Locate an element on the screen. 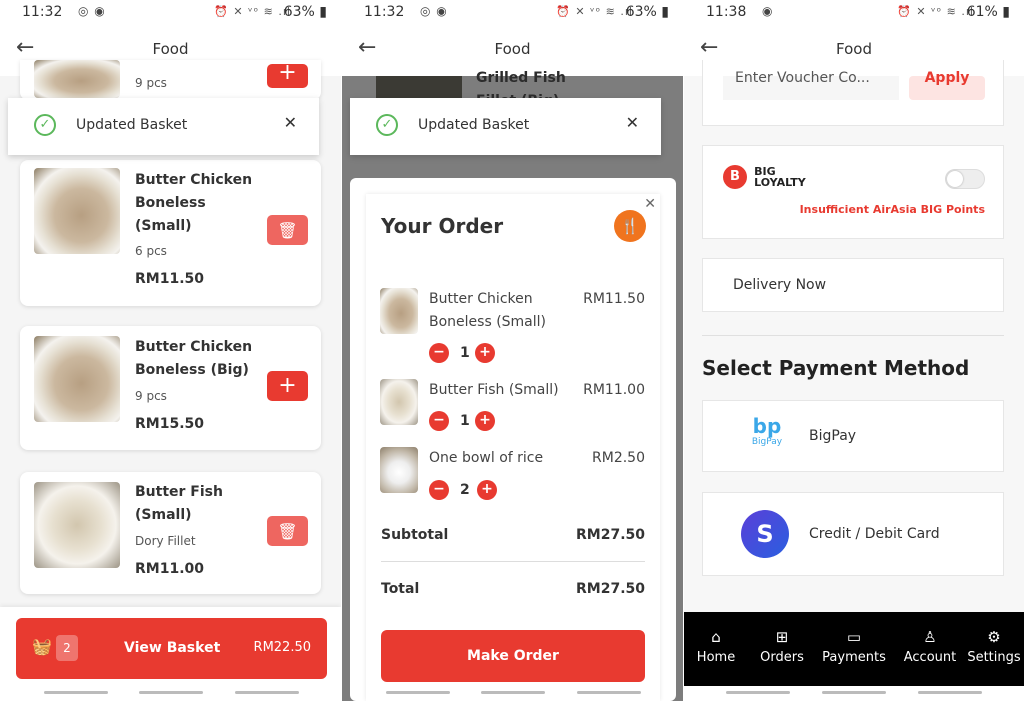 The width and height of the screenshot is (1024, 701). basket-total: RM22.50 is located at coordinates (282, 647).